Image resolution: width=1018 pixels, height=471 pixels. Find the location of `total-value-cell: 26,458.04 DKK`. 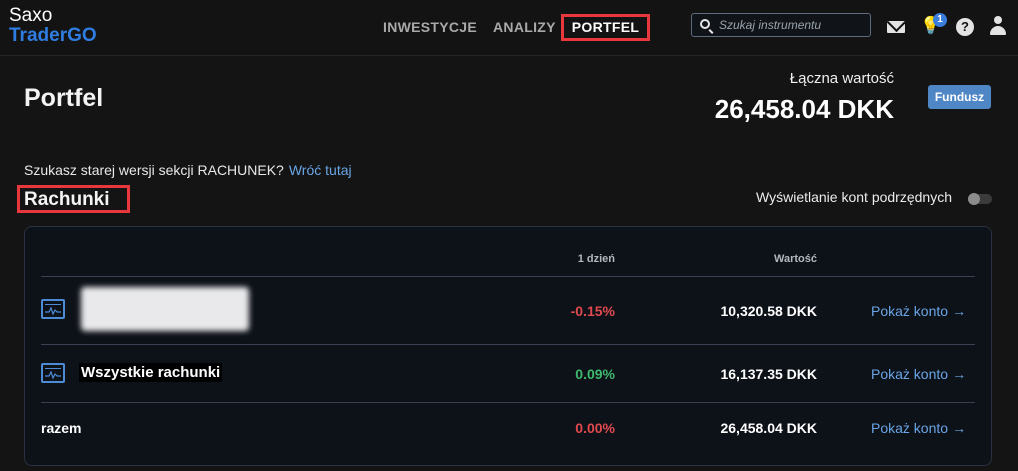

total-value-cell: 26,458.04 DKK is located at coordinates (768, 428).